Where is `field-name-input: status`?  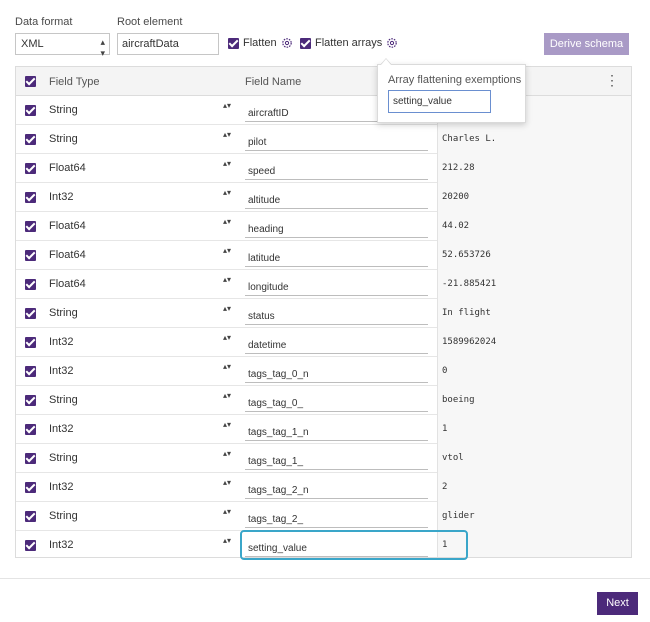
field-name-input: status is located at coordinates (336, 314).